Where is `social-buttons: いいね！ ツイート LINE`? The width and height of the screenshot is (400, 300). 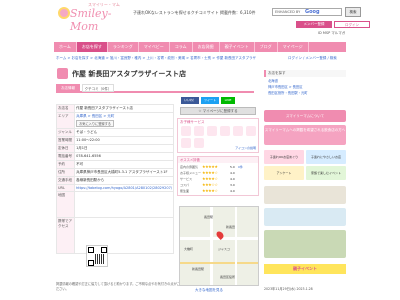 social-buttons: いいね！ ツイート LINE is located at coordinates (218, 101).